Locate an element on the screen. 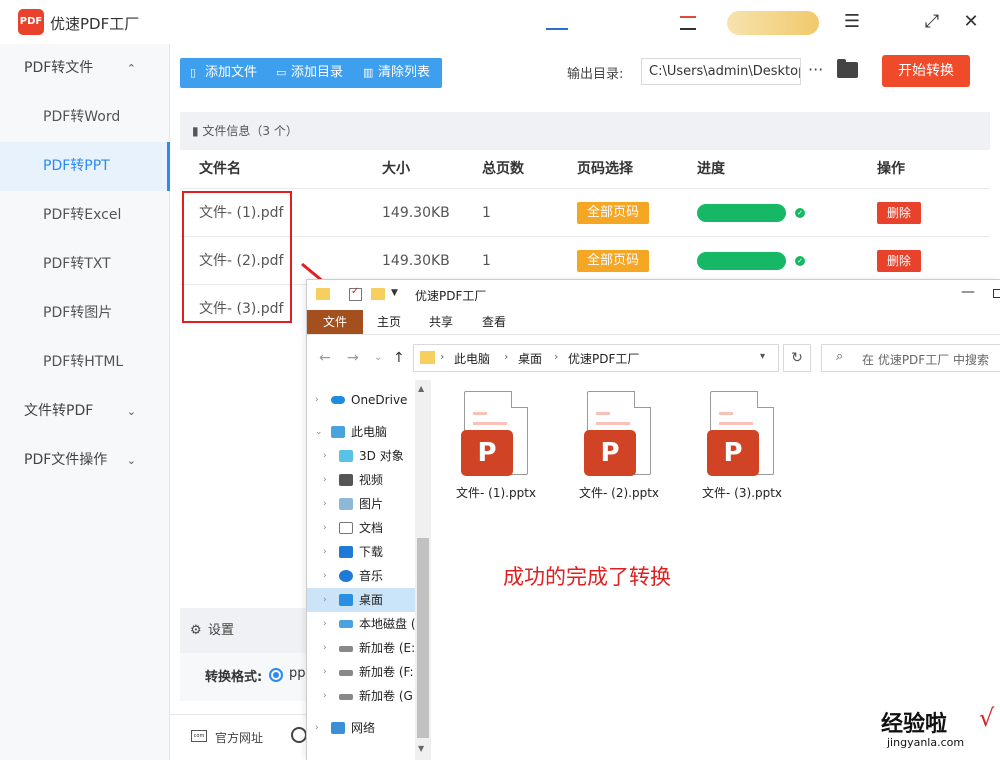  chevron-up-icon: ⌃ is located at coordinates (131, 68).